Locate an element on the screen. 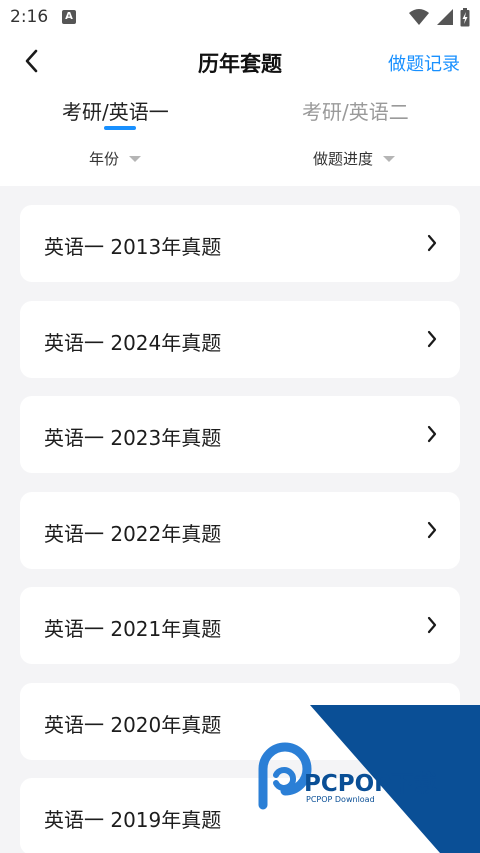 Image resolution: width=480 pixels, height=853 pixels. year-filter: 年份 is located at coordinates (115, 158).